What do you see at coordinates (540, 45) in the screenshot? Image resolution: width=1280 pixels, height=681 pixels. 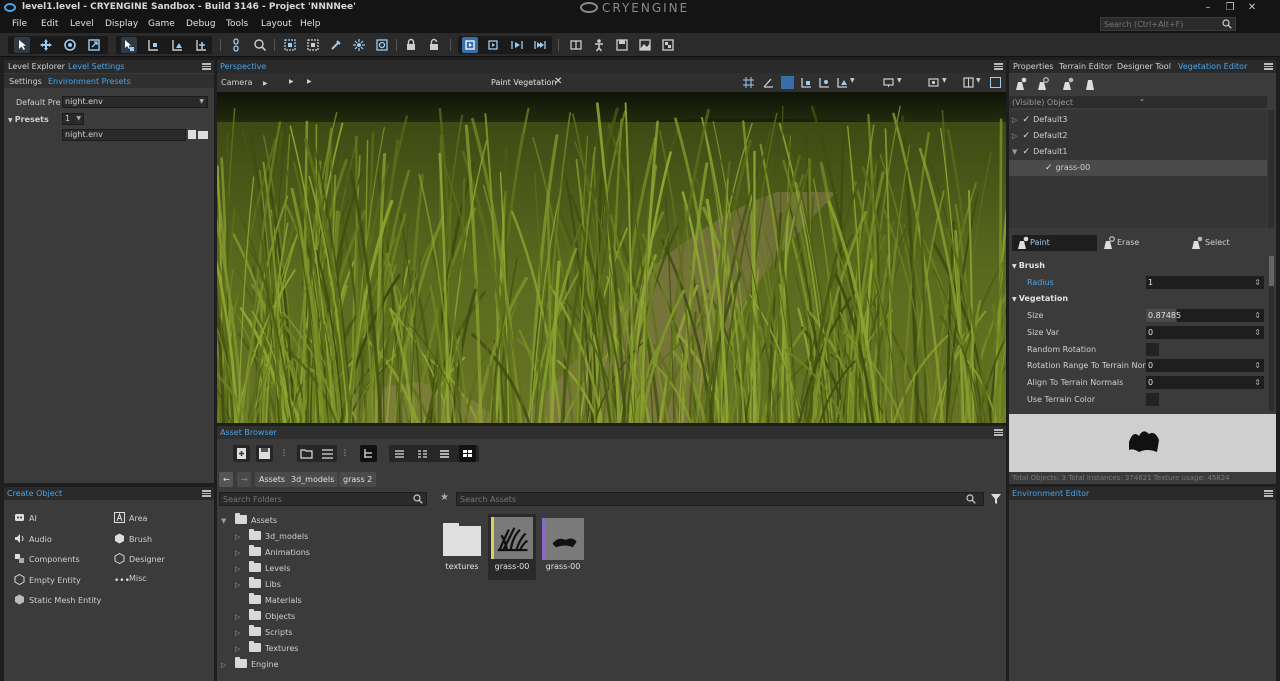 I see `sync-player-icon` at bounding box center [540, 45].